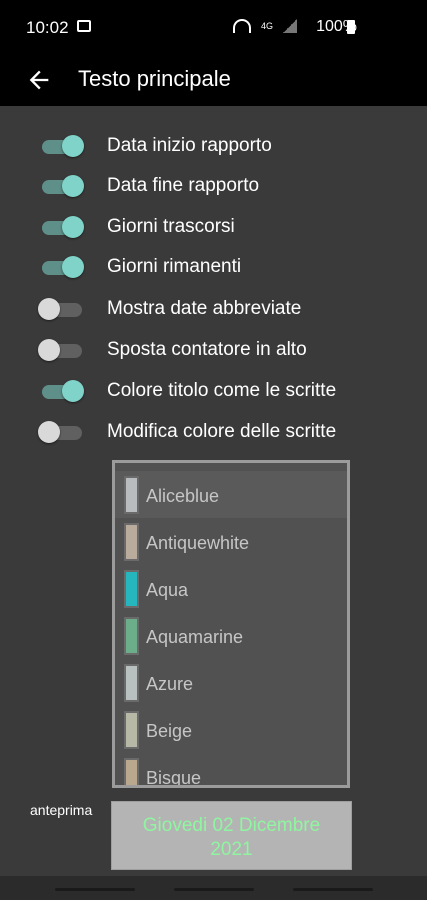  What do you see at coordinates (174, 266) in the screenshot?
I see `setting-label: Giorni rimanenti` at bounding box center [174, 266].